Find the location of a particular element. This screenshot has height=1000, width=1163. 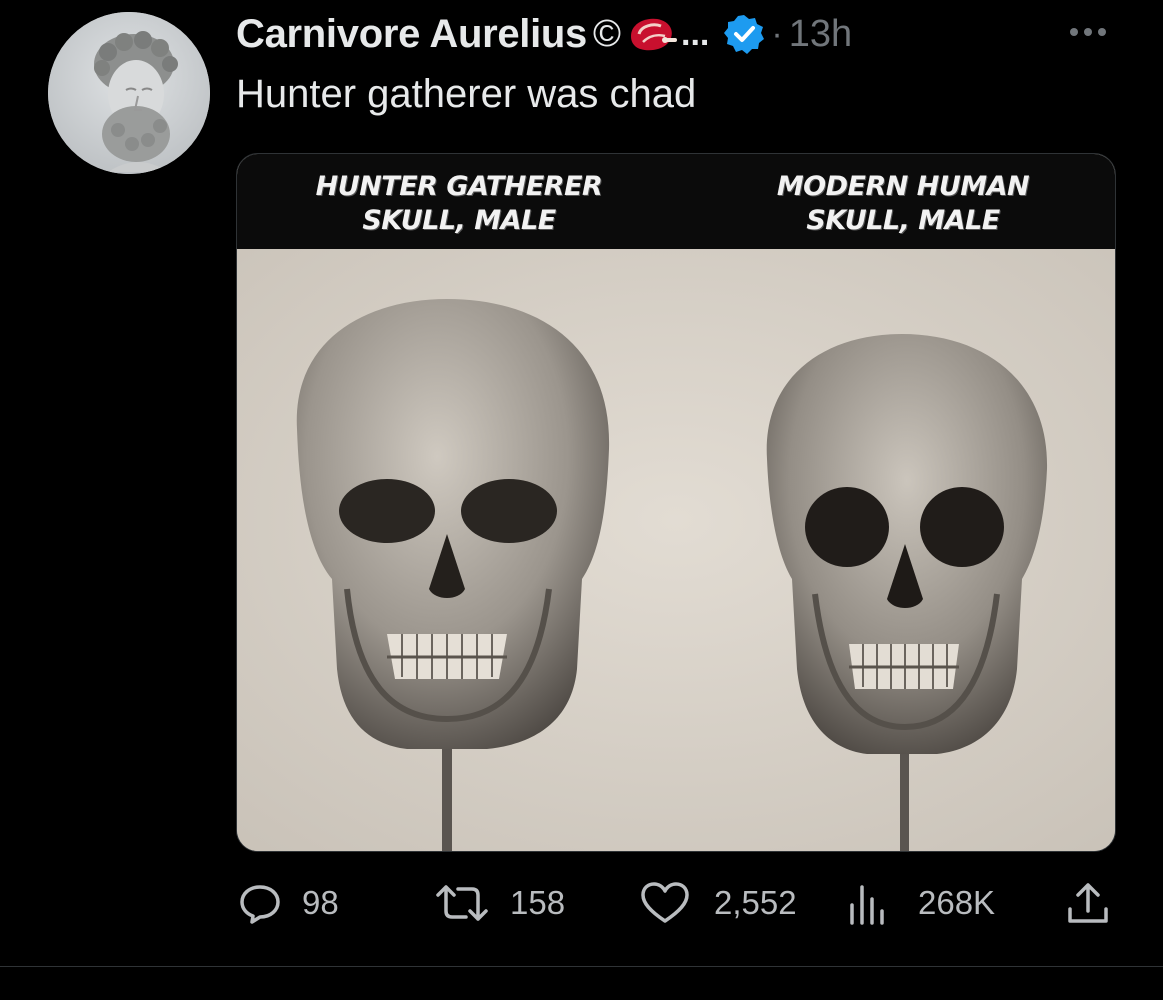

more-options-icon is located at coordinates (1088, 32).